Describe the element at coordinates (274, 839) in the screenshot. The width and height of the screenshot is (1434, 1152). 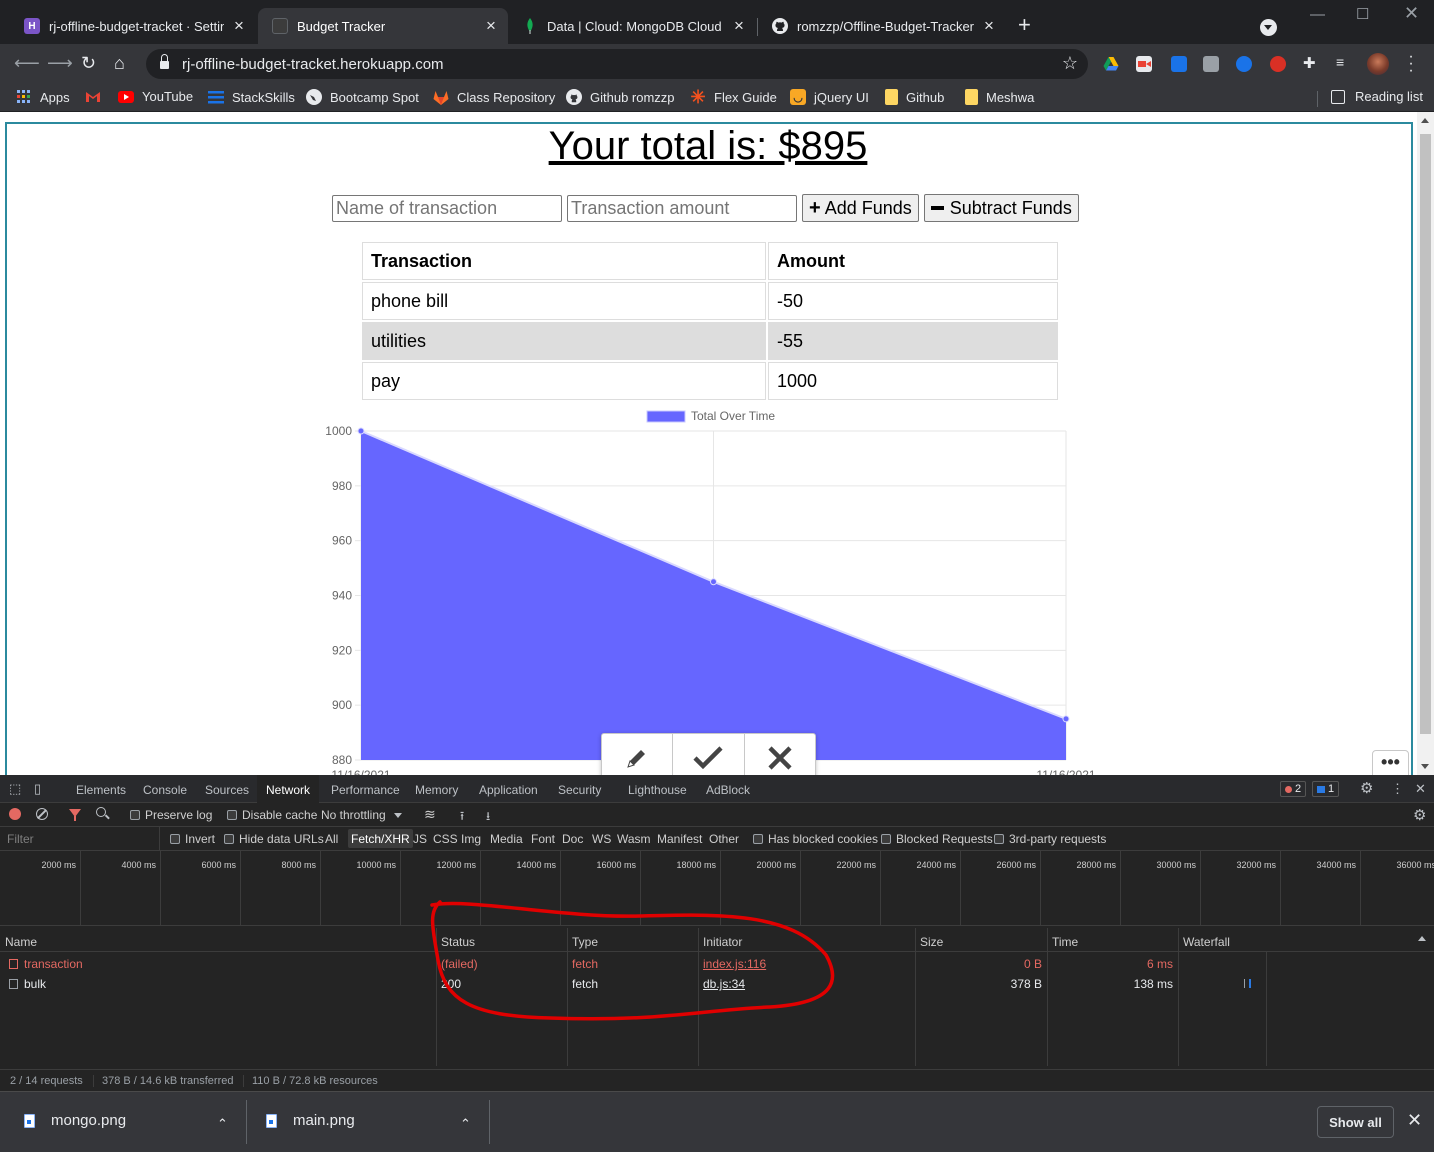
I see `hide-data-urls-checkbox: Hide data URLs` at that location.